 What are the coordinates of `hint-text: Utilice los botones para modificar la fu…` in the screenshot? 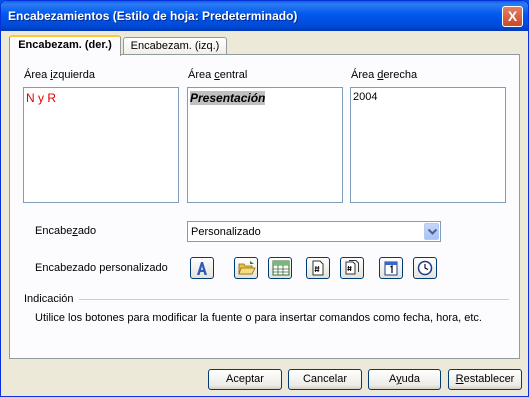 It's located at (258, 318).